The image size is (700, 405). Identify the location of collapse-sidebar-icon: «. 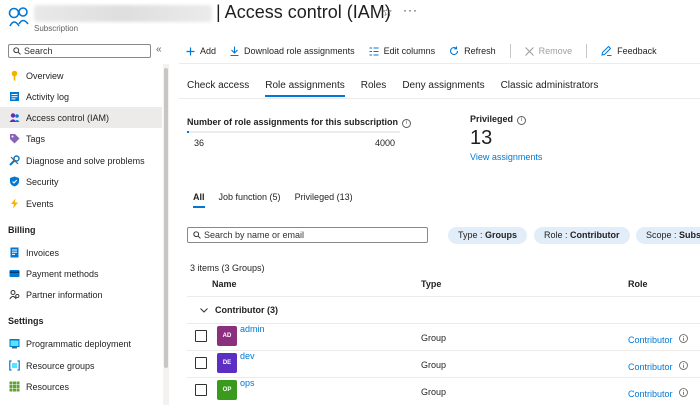
(159, 49).